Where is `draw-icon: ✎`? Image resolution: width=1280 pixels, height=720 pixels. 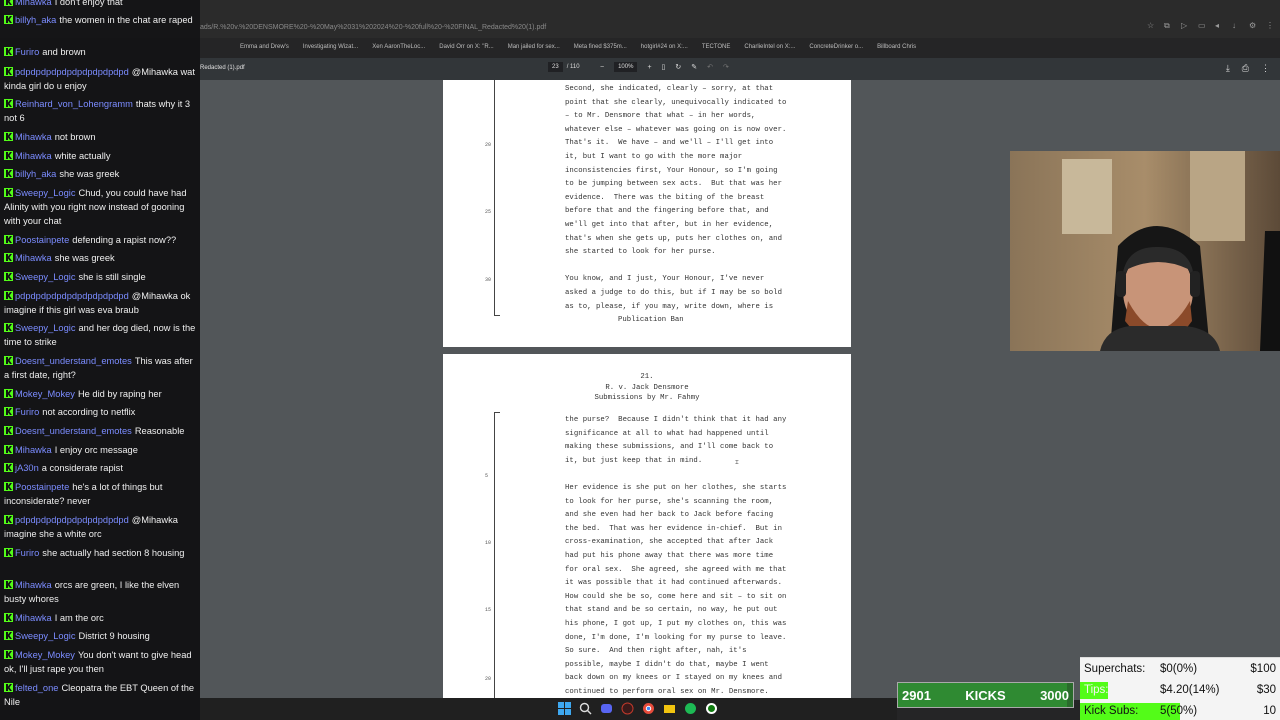
draw-icon: ✎ is located at coordinates (694, 67).